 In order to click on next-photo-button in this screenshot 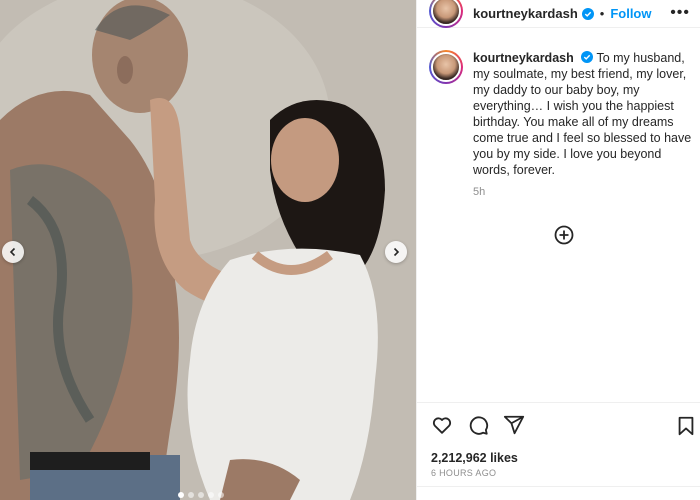, I will do `click(396, 252)`.